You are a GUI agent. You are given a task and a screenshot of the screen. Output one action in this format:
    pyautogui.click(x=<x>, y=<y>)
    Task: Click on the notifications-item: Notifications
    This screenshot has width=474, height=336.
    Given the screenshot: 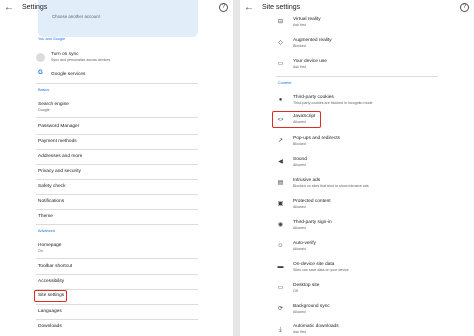 What is the action you would take?
    pyautogui.click(x=51, y=201)
    